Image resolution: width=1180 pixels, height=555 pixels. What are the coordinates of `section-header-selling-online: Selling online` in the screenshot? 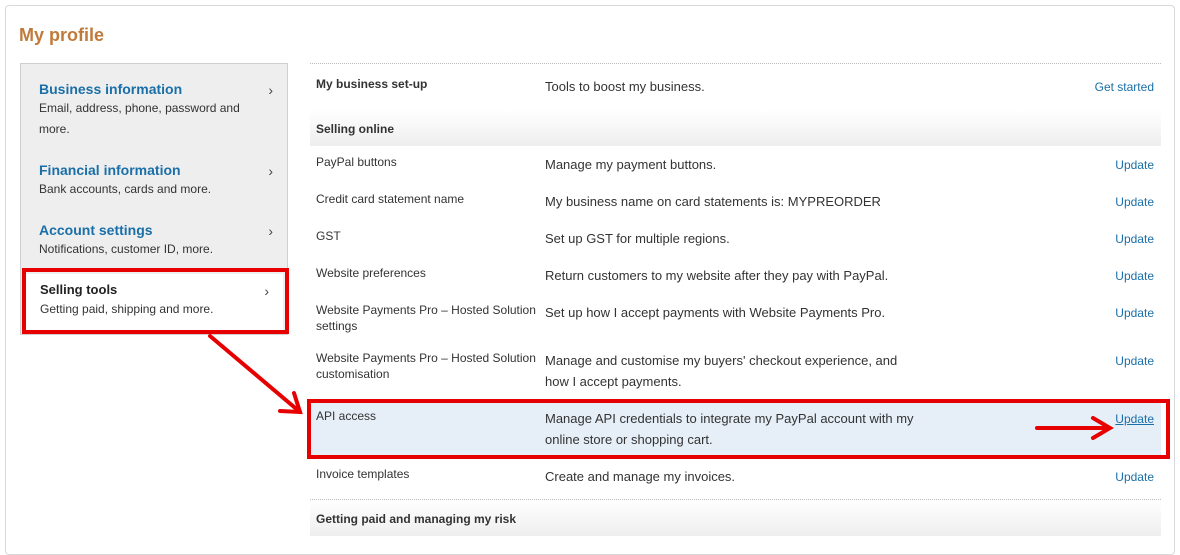 It's located at (735, 128).